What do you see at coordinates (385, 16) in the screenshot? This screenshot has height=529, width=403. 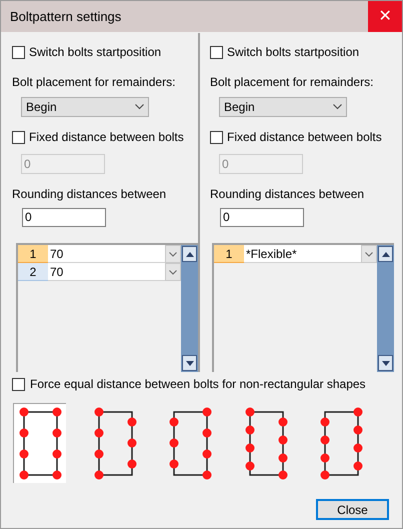 I see `close-button: ✕` at bounding box center [385, 16].